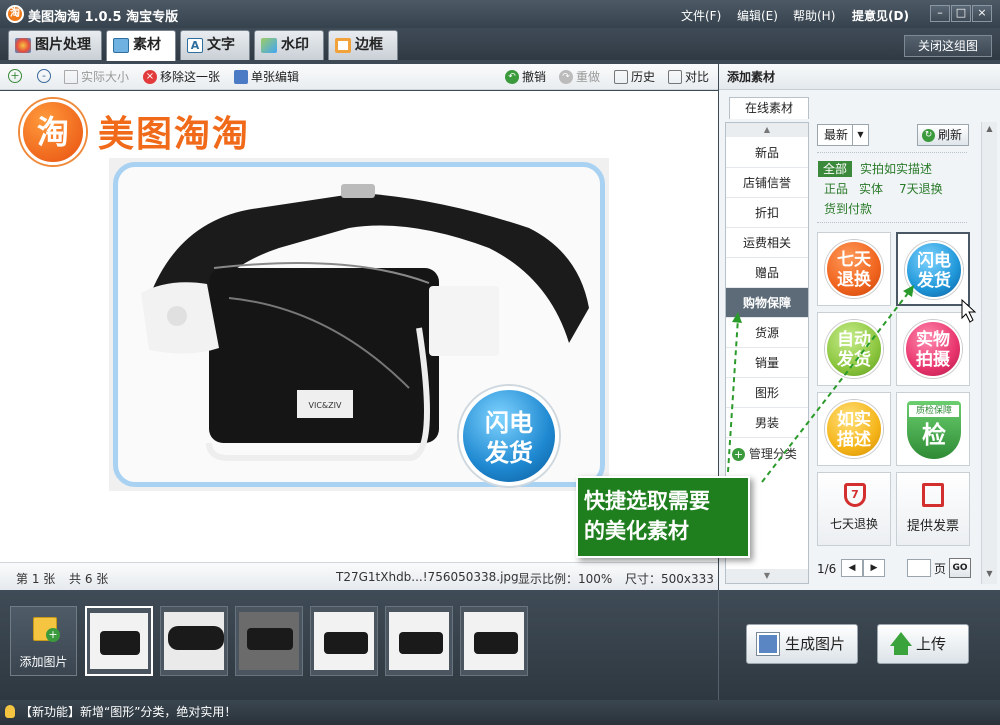  What do you see at coordinates (141, 45) in the screenshot?
I see `tab-materials: 素材` at bounding box center [141, 45].